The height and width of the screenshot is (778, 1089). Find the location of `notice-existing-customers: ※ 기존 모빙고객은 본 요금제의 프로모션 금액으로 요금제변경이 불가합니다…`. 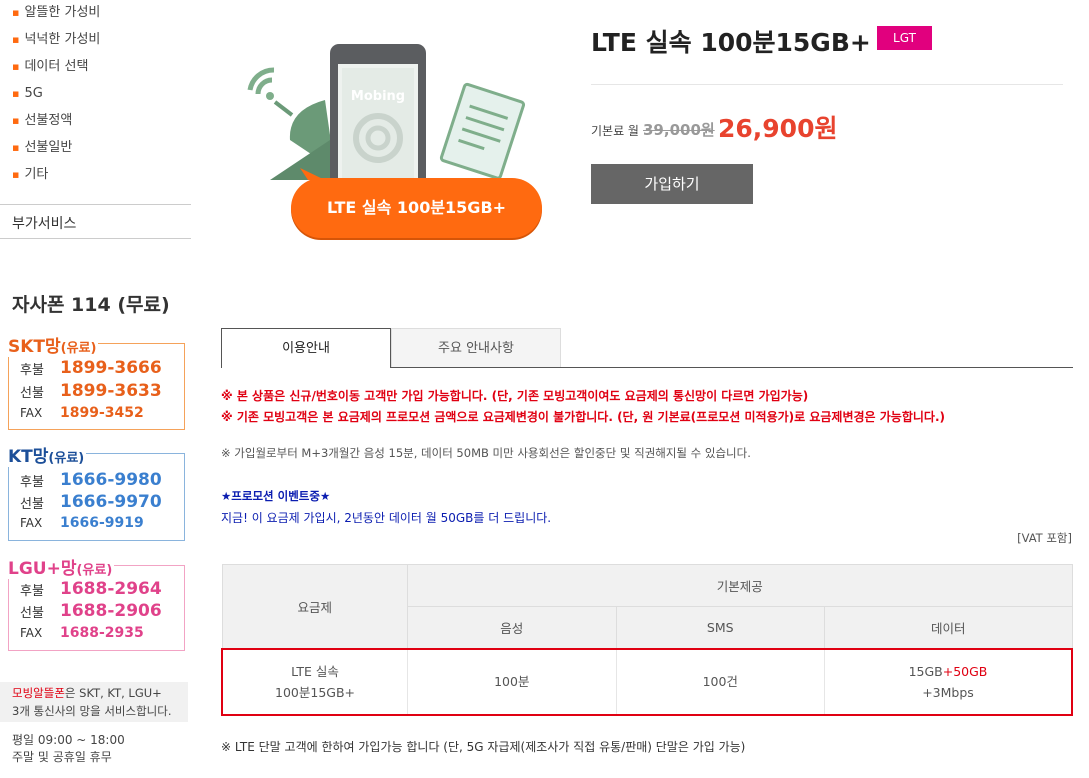

notice-existing-customers: ※ 기존 모빙고객은 본 요금제의 프로모션 금액으로 요금제변경이 불가합니다… is located at coordinates (583, 417).